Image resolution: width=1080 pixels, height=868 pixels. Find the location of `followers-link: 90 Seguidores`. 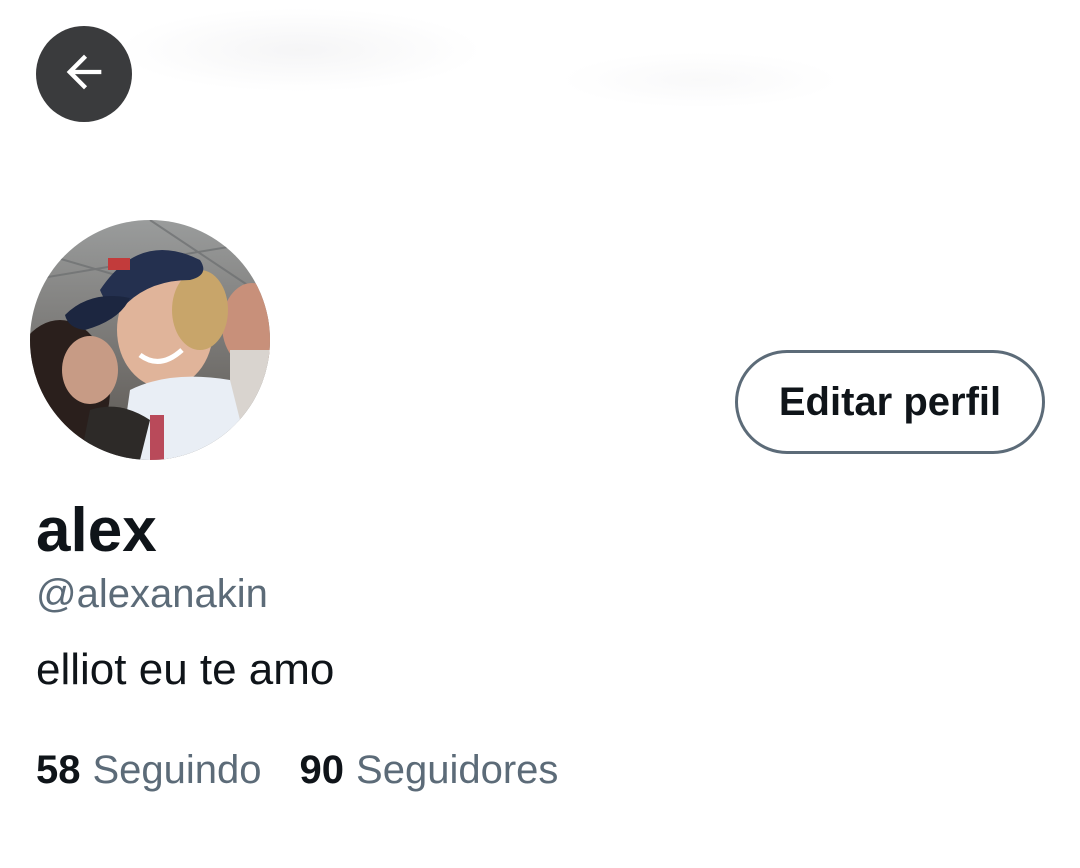

followers-link: 90 Seguidores is located at coordinates (429, 770).